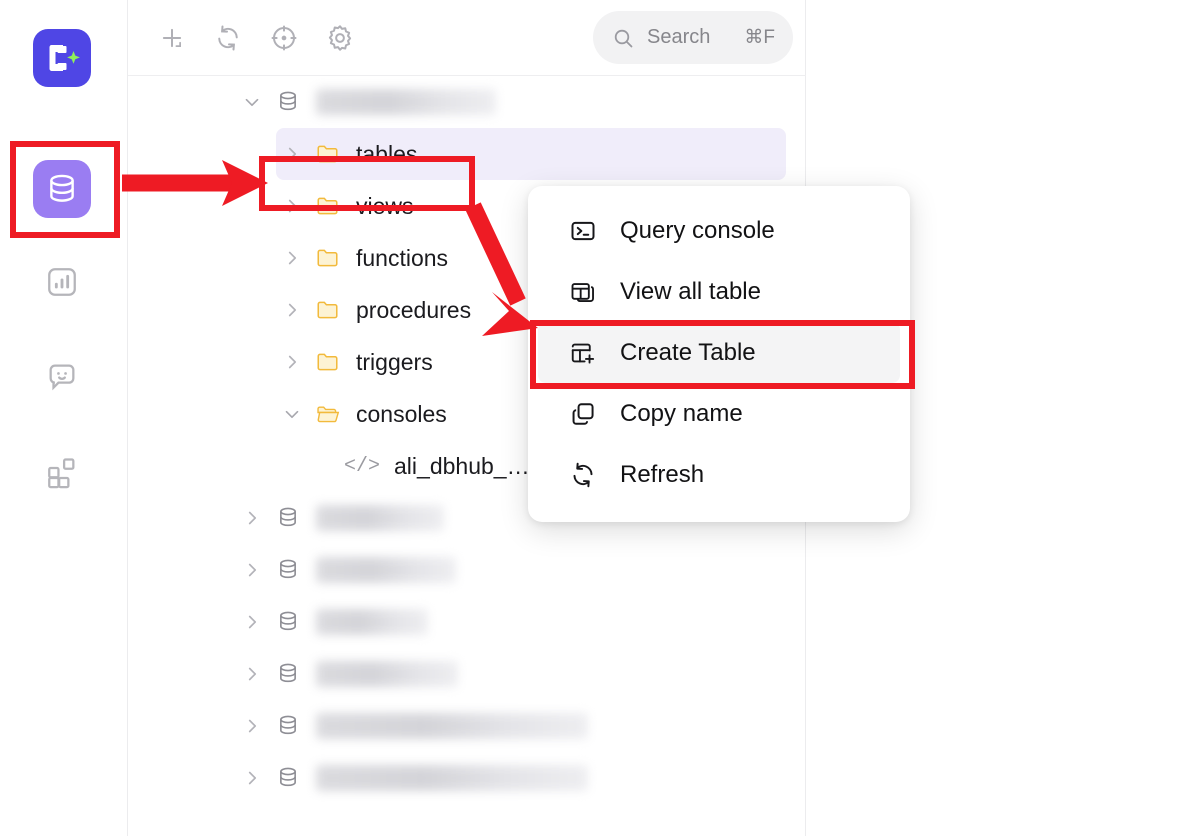 This screenshot has height=836, width=1204. I want to click on tree-node-label: tables, so click(387, 153).